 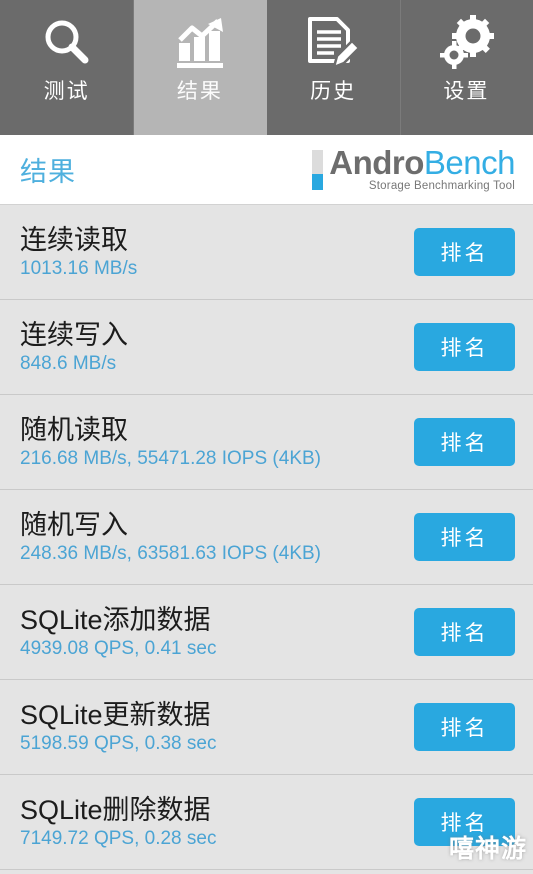 What do you see at coordinates (67, 44) in the screenshot?
I see `search-icon` at bounding box center [67, 44].